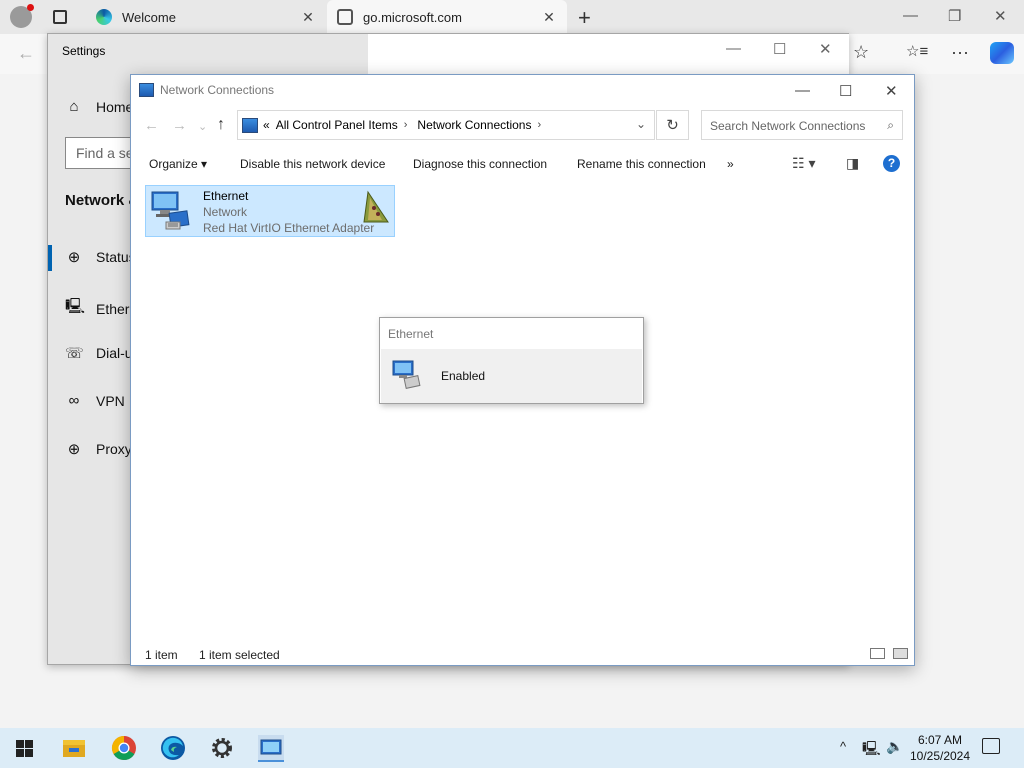  What do you see at coordinates (940, 756) in the screenshot?
I see `clock-date: 10/25/2024` at bounding box center [940, 756].